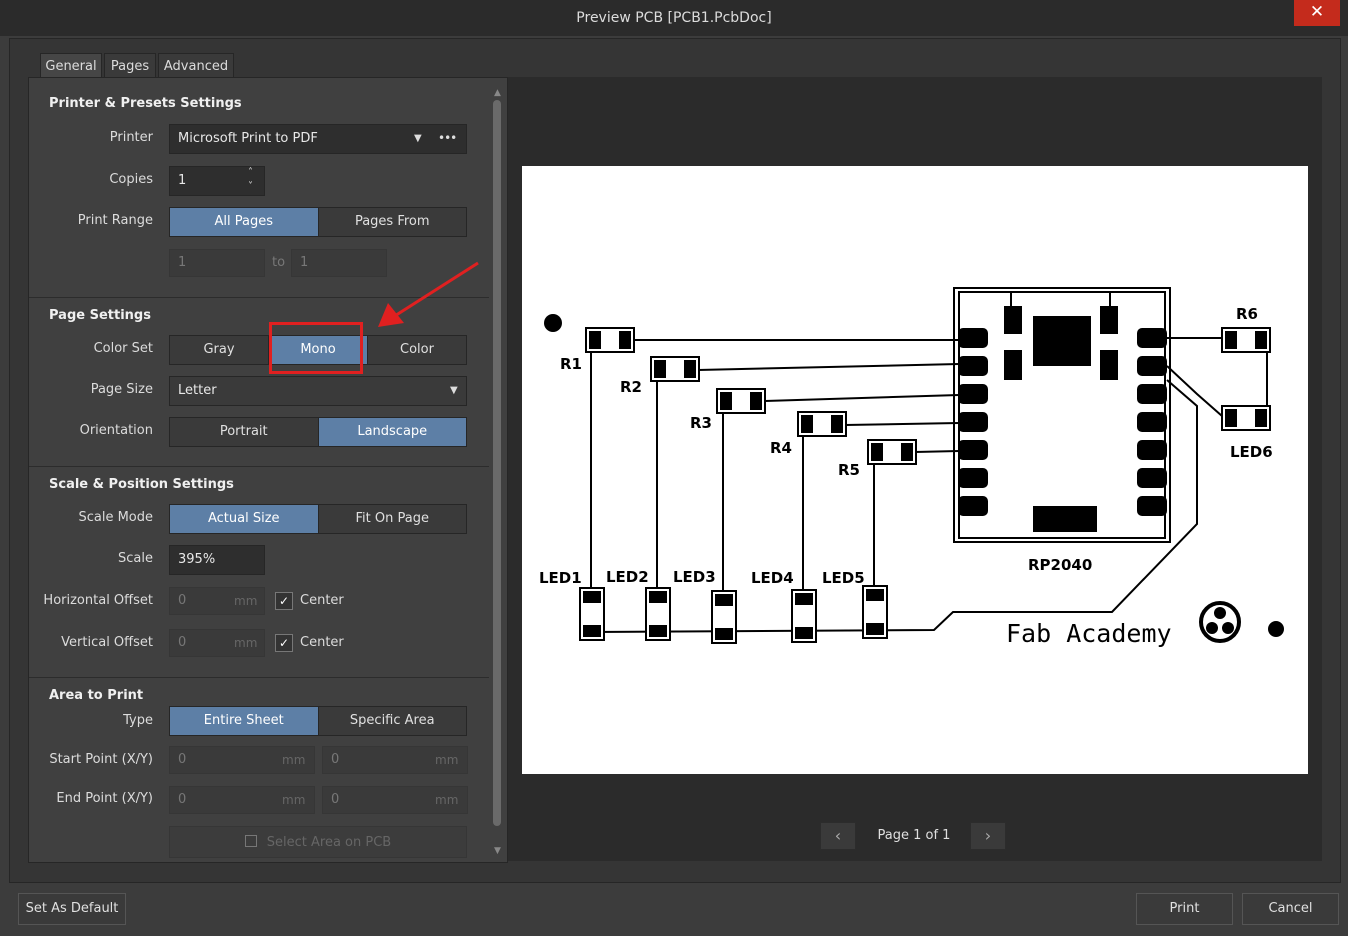  I want to click on label-led1: LED1, so click(560, 578).